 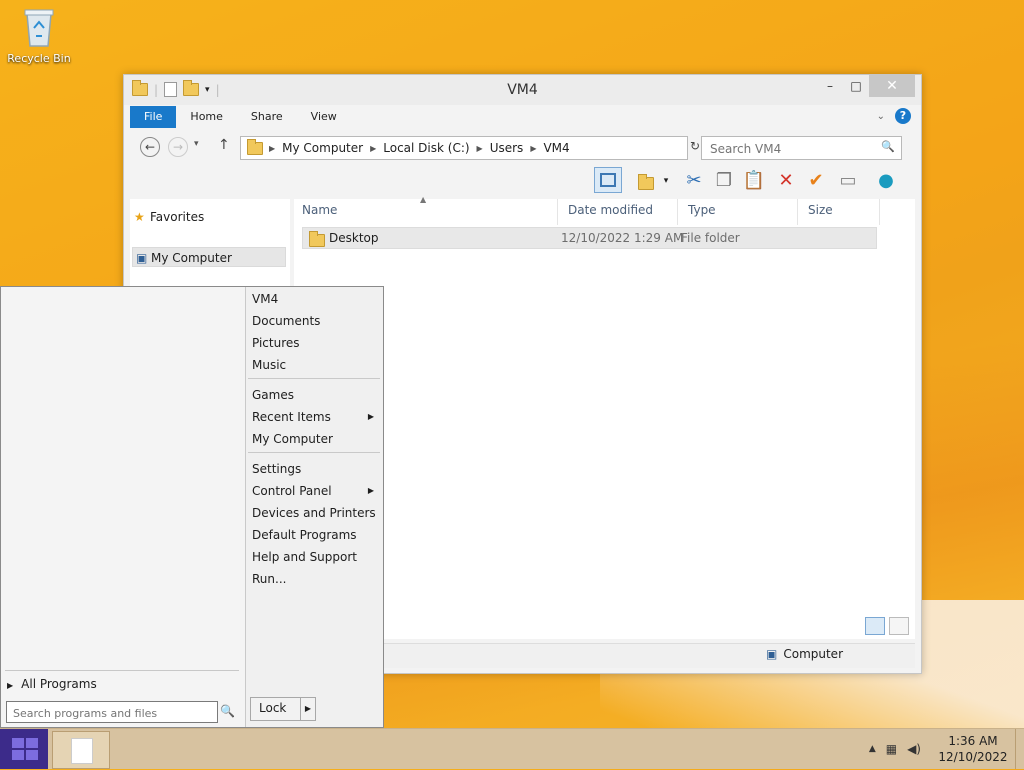 What do you see at coordinates (694, 181) in the screenshot?
I see `cut-icon: ✂` at bounding box center [694, 181].